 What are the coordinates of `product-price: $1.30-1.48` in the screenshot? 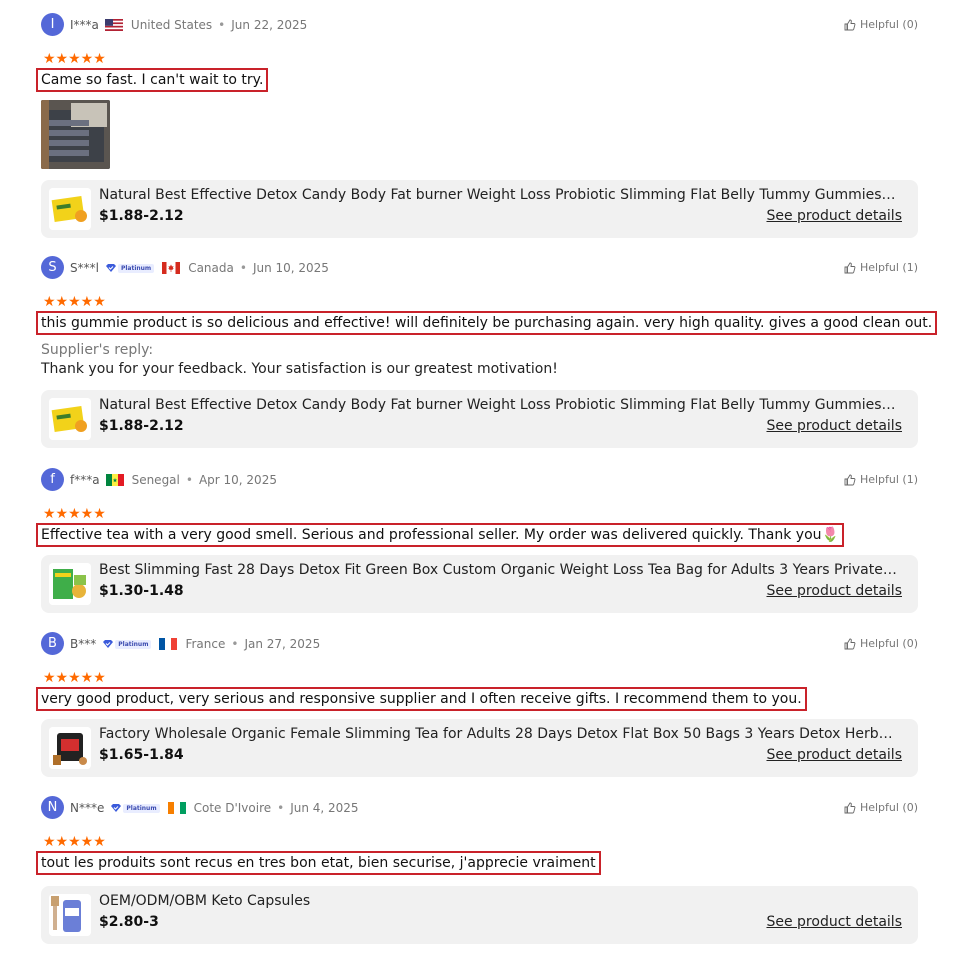 It's located at (141, 591).